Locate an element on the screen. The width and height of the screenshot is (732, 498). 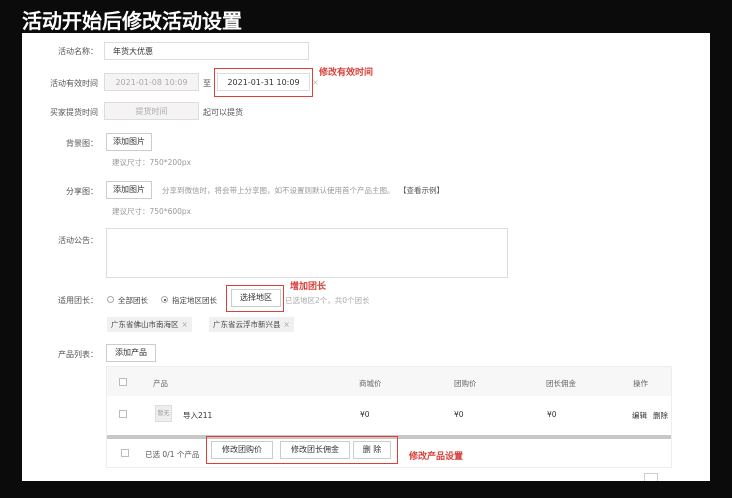
scroll-to-top-icon is located at coordinates (651, 477).